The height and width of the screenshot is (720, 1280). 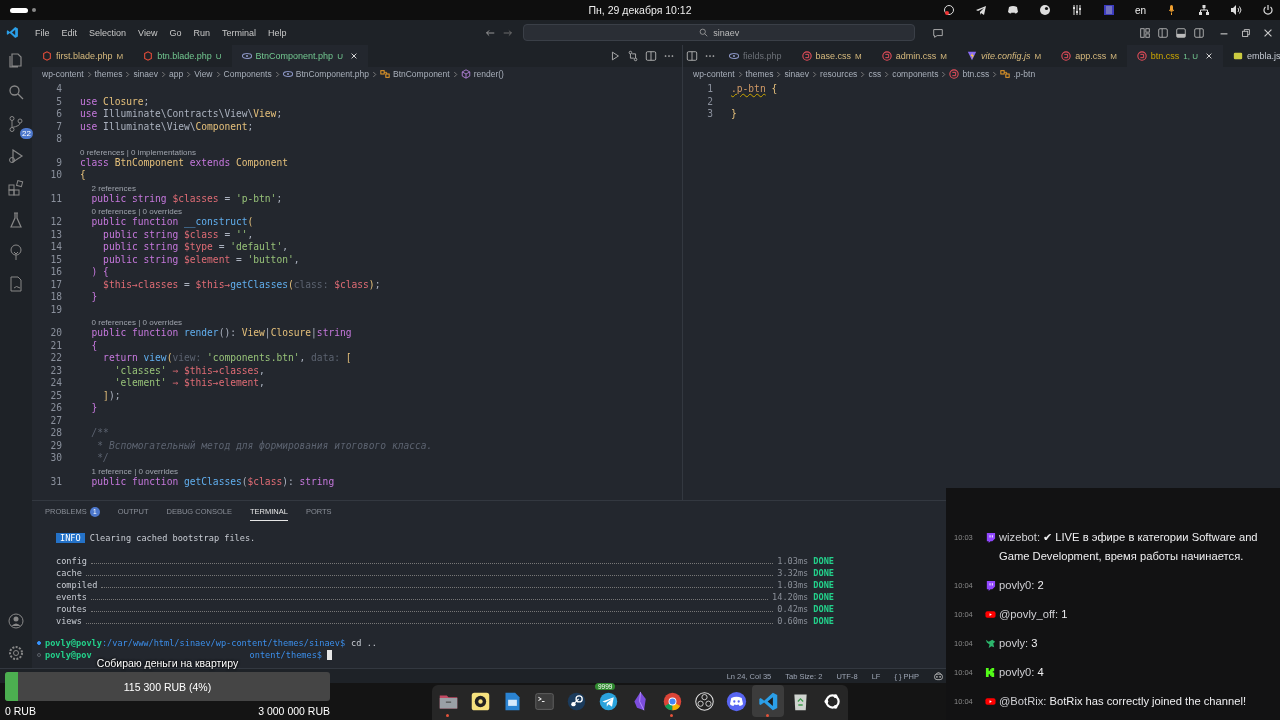 I want to click on line-number: 8, so click(x=58, y=139).